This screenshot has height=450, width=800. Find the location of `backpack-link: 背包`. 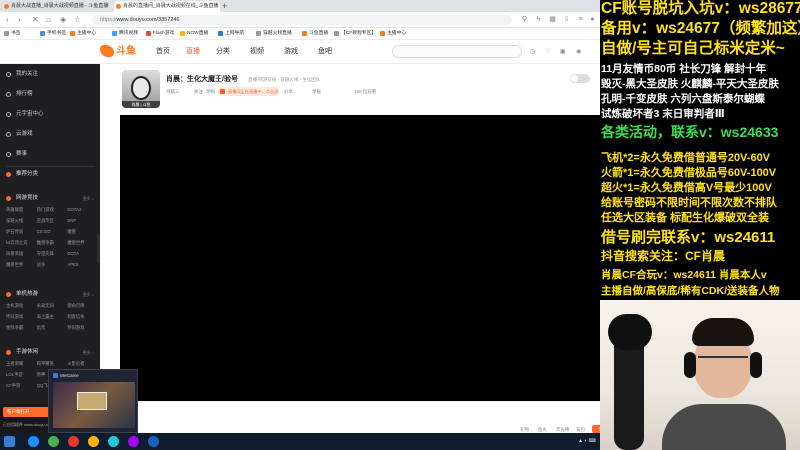

backpack-link: 背包 is located at coordinates (580, 429).